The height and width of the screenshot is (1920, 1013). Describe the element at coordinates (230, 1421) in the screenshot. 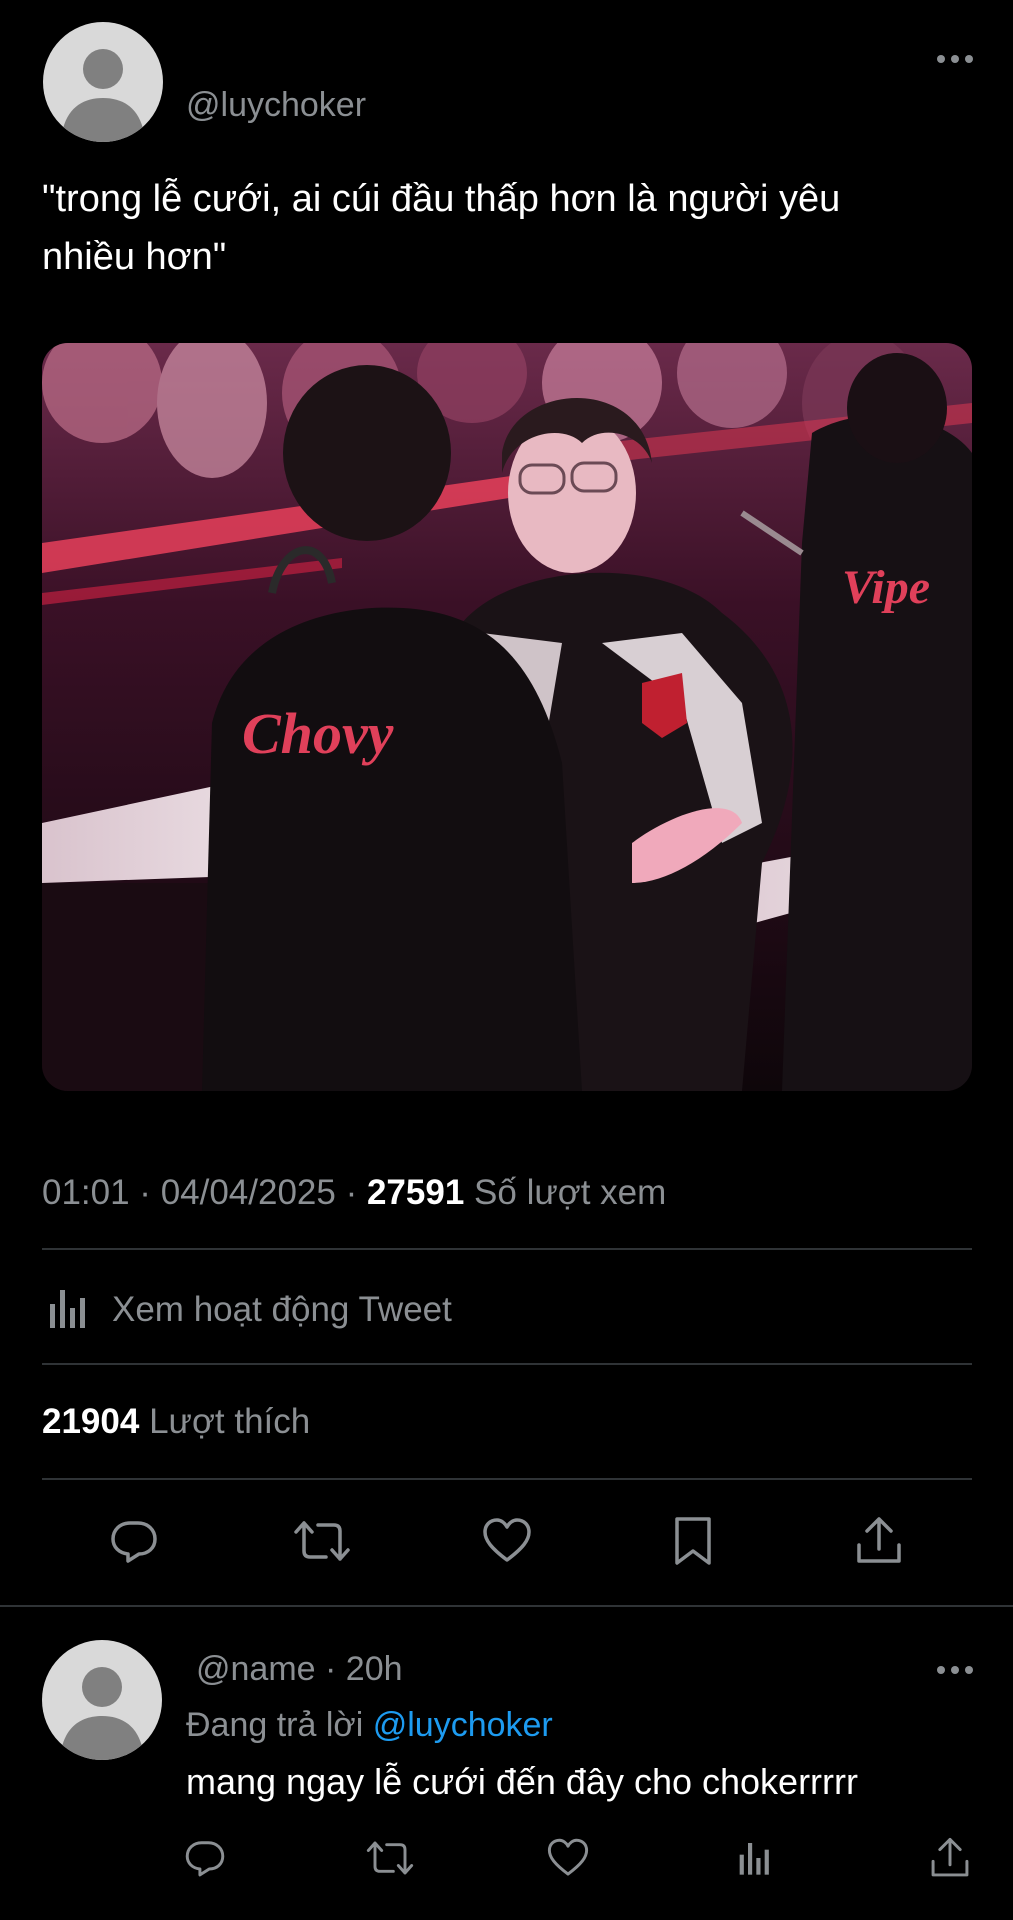

I see `like-count-label: Lượt thích` at that location.